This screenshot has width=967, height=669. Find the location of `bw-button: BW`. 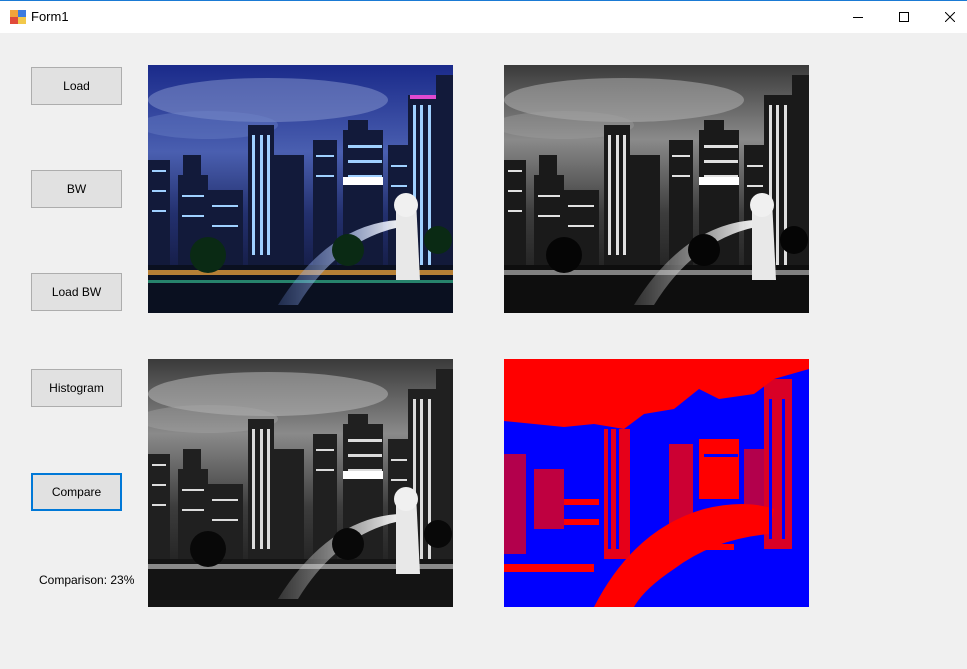

bw-button: BW is located at coordinates (76, 189).